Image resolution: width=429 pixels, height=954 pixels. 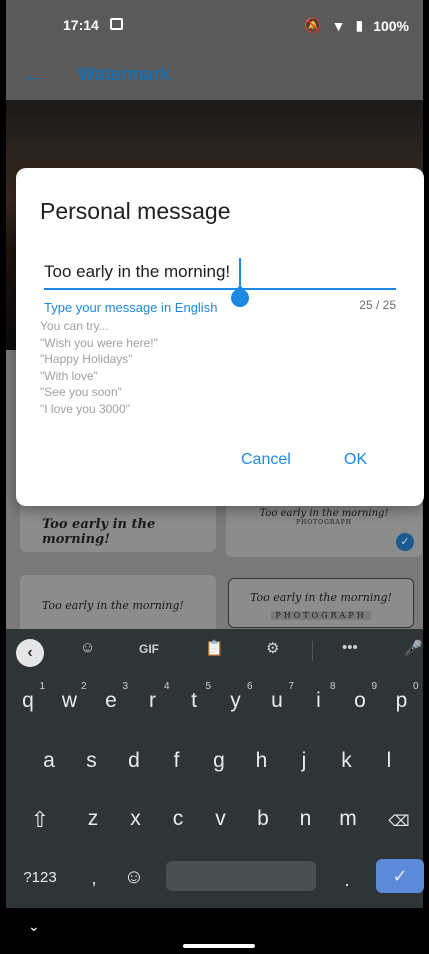 I want to click on shift-key: ⇧, so click(x=40, y=820).